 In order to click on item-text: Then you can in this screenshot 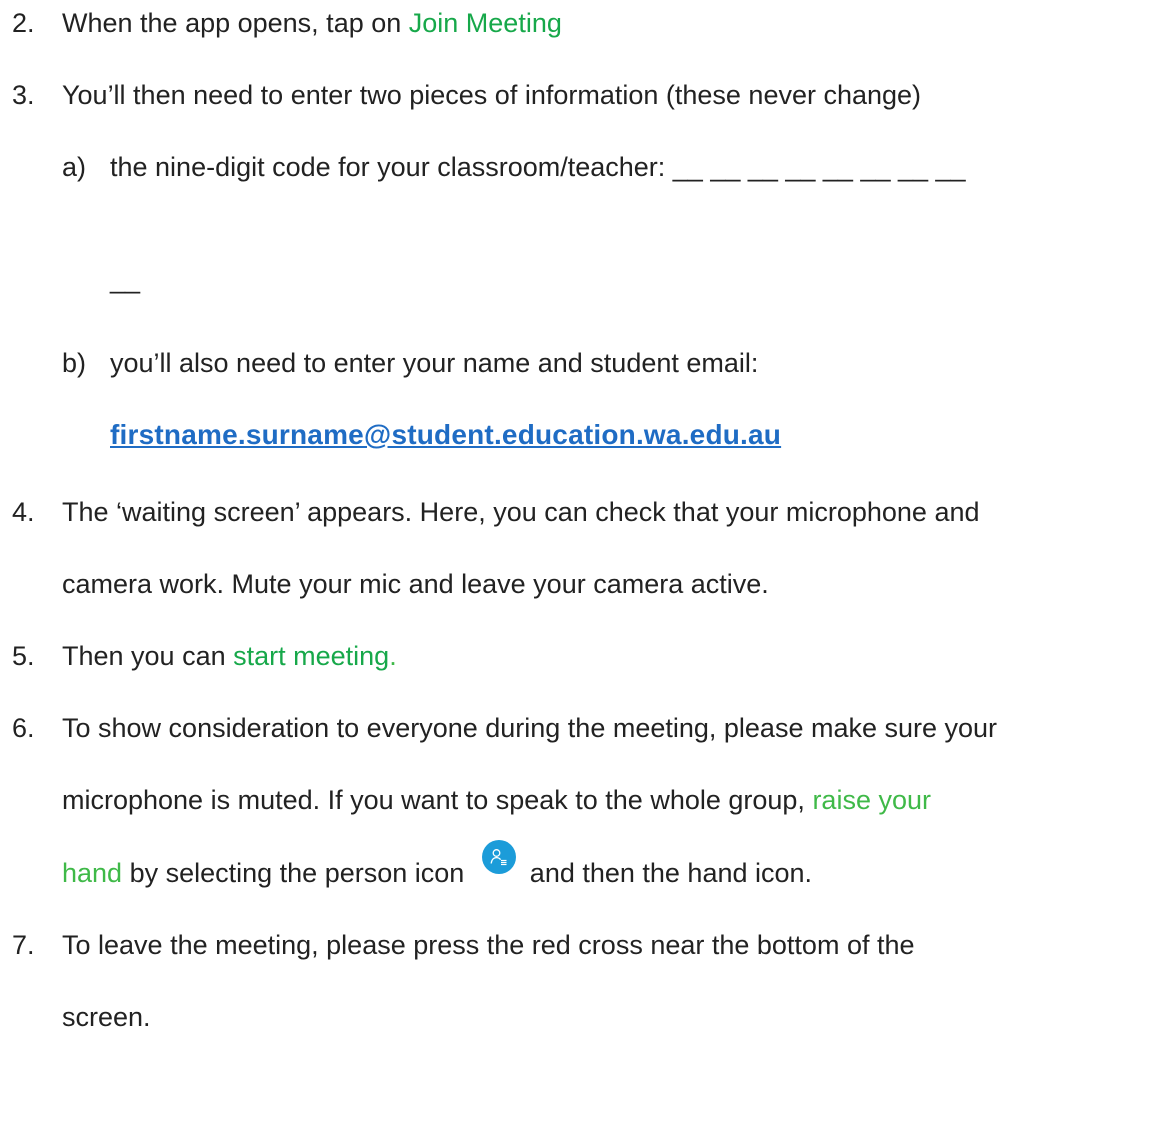, I will do `click(148, 656)`.